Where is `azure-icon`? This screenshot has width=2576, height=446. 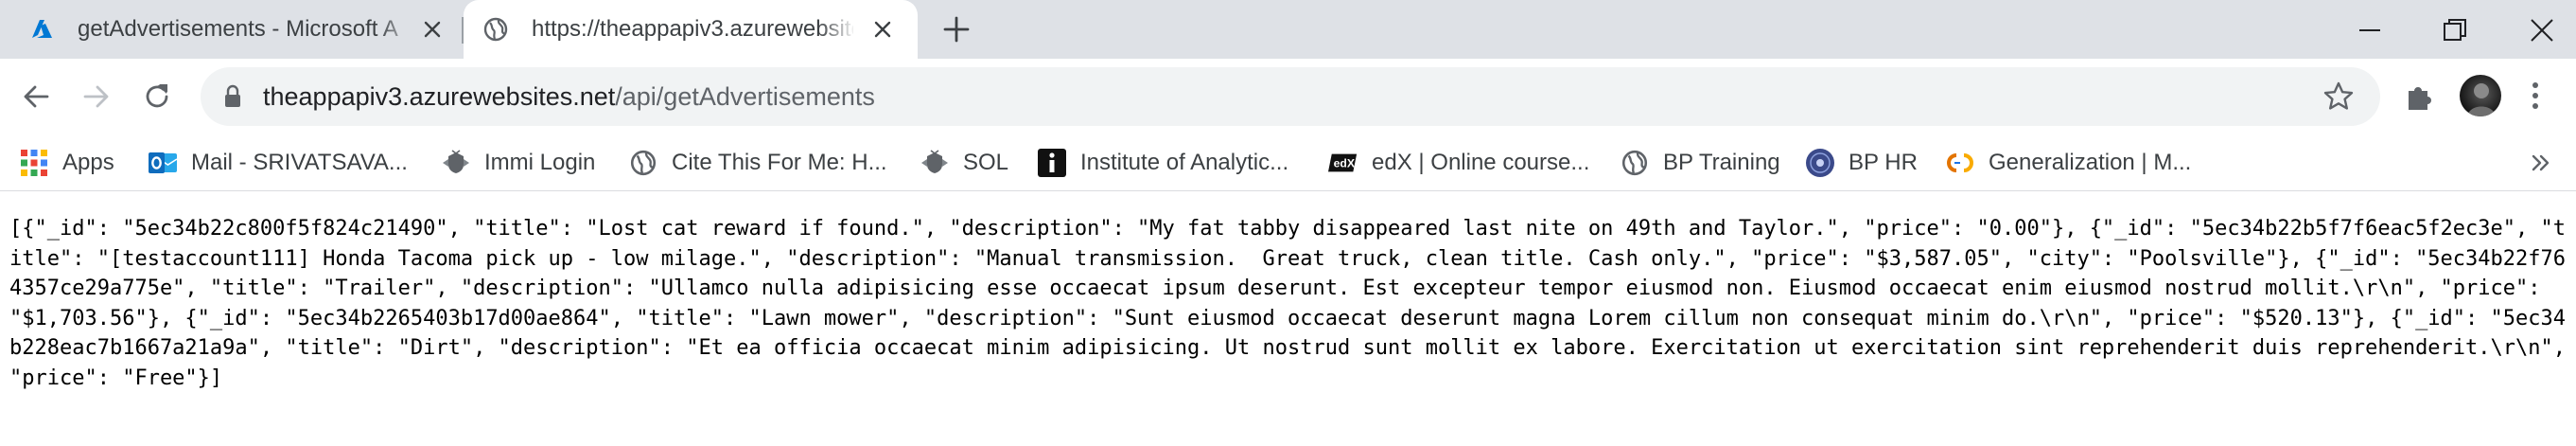
azure-icon is located at coordinates (42, 29).